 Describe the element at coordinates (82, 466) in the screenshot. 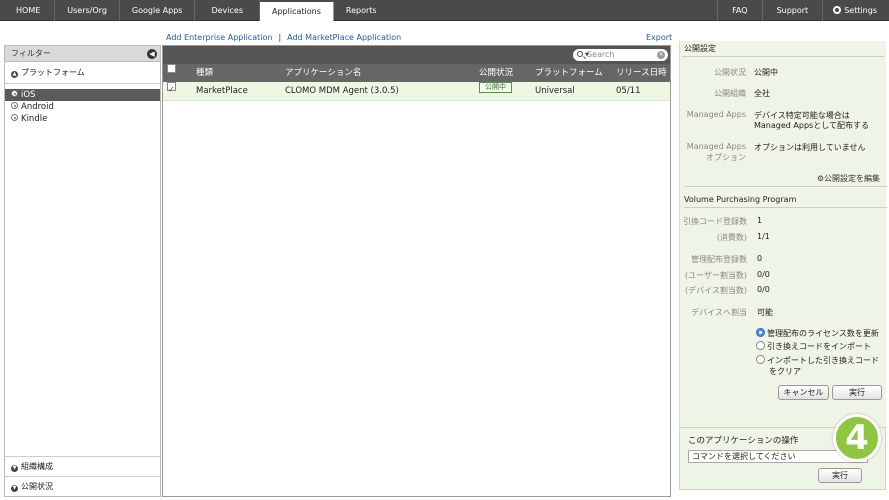

I see `filter-section-org: ▼ 組織構成` at that location.